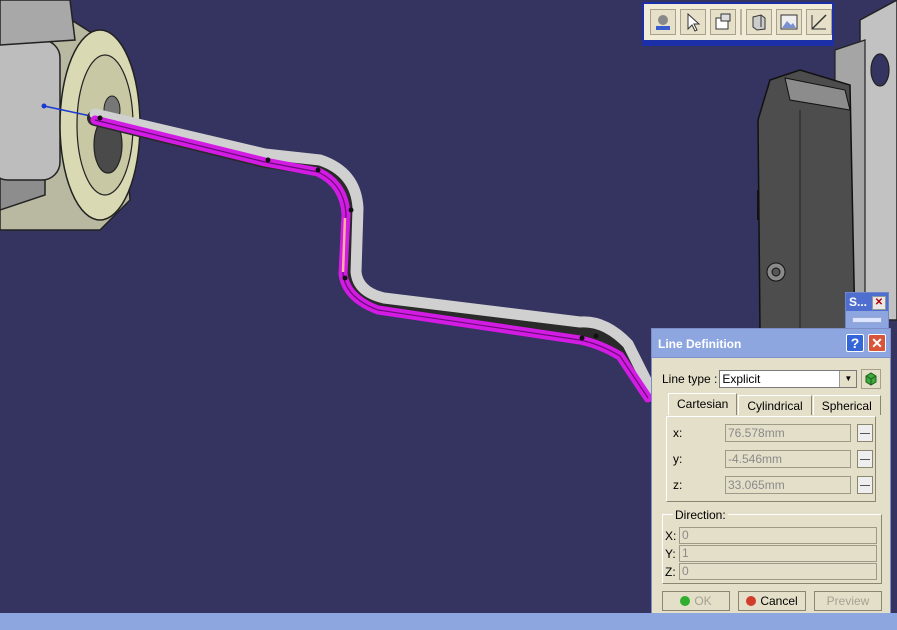  I want to click on direction-legend: Direction:, so click(700, 515).